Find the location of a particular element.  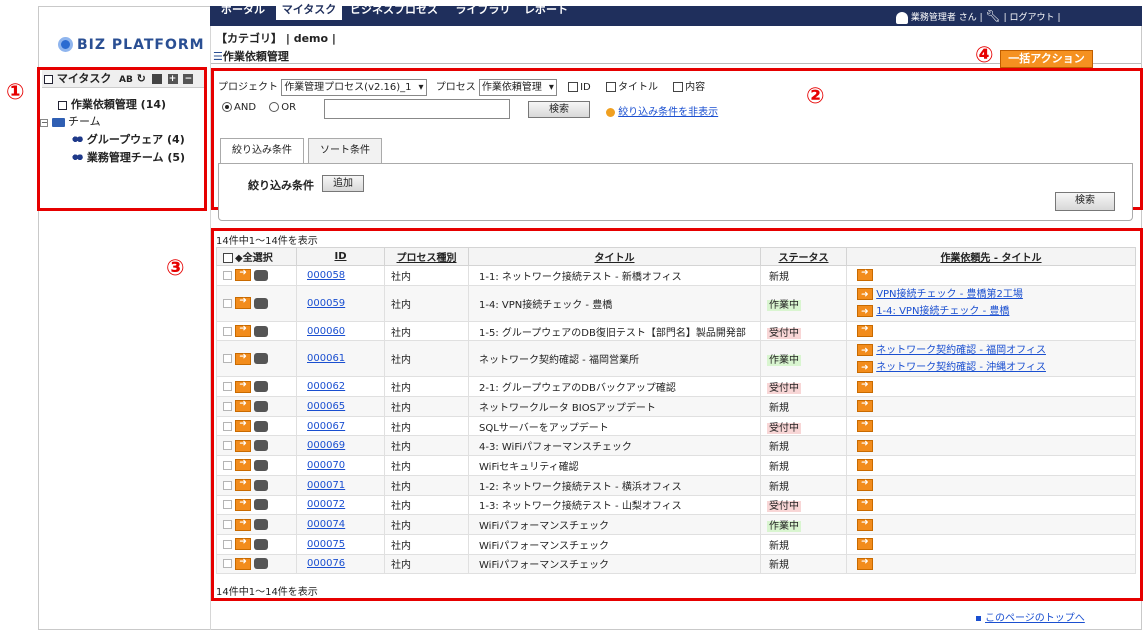

id-link: 000070 is located at coordinates (326, 465).